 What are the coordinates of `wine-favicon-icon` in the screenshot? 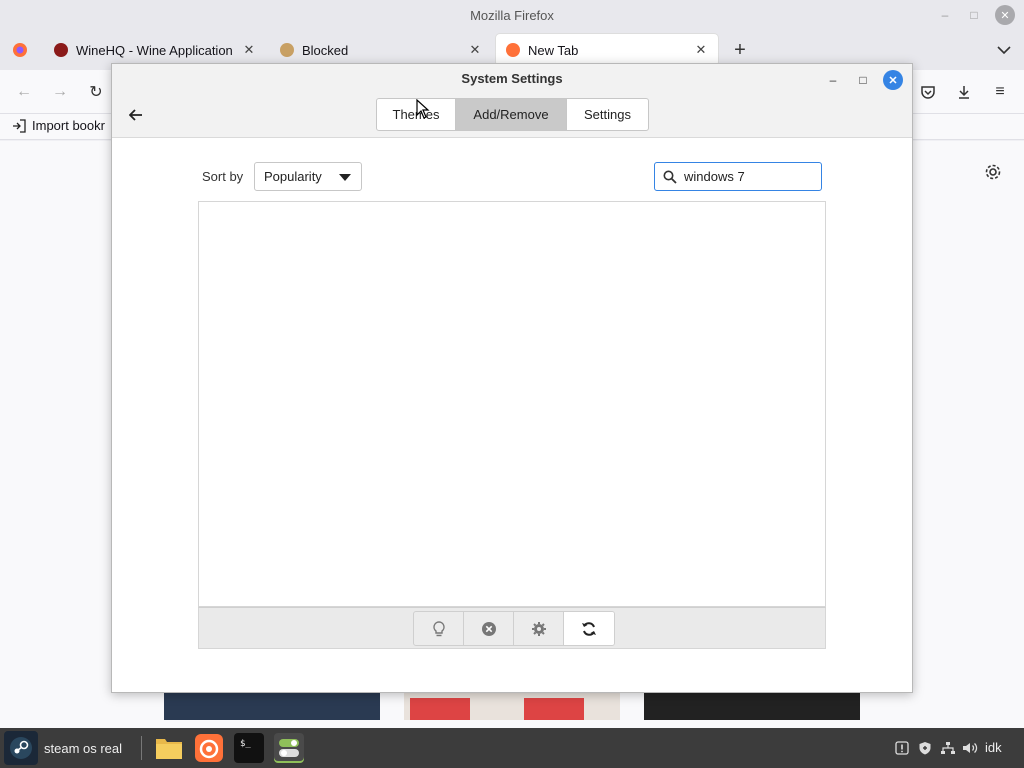 It's located at (61, 50).